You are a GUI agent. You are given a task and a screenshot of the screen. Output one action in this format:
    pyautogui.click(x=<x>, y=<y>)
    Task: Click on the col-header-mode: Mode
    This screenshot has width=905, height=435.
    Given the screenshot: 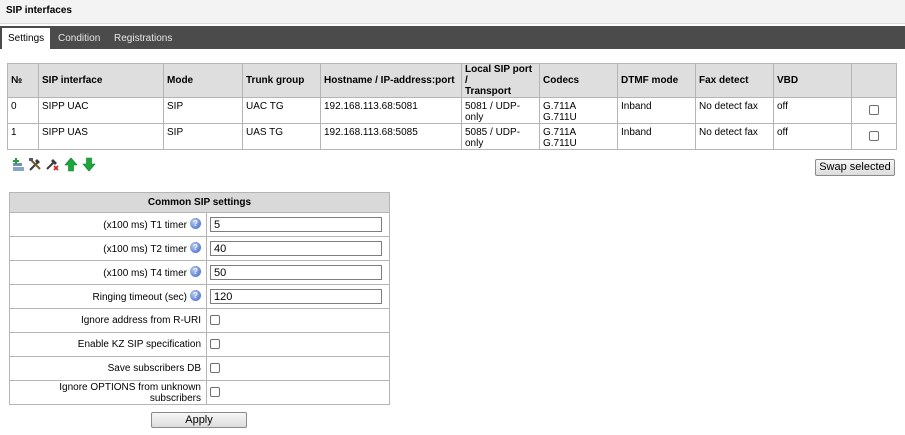 What is the action you would take?
    pyautogui.click(x=203, y=80)
    